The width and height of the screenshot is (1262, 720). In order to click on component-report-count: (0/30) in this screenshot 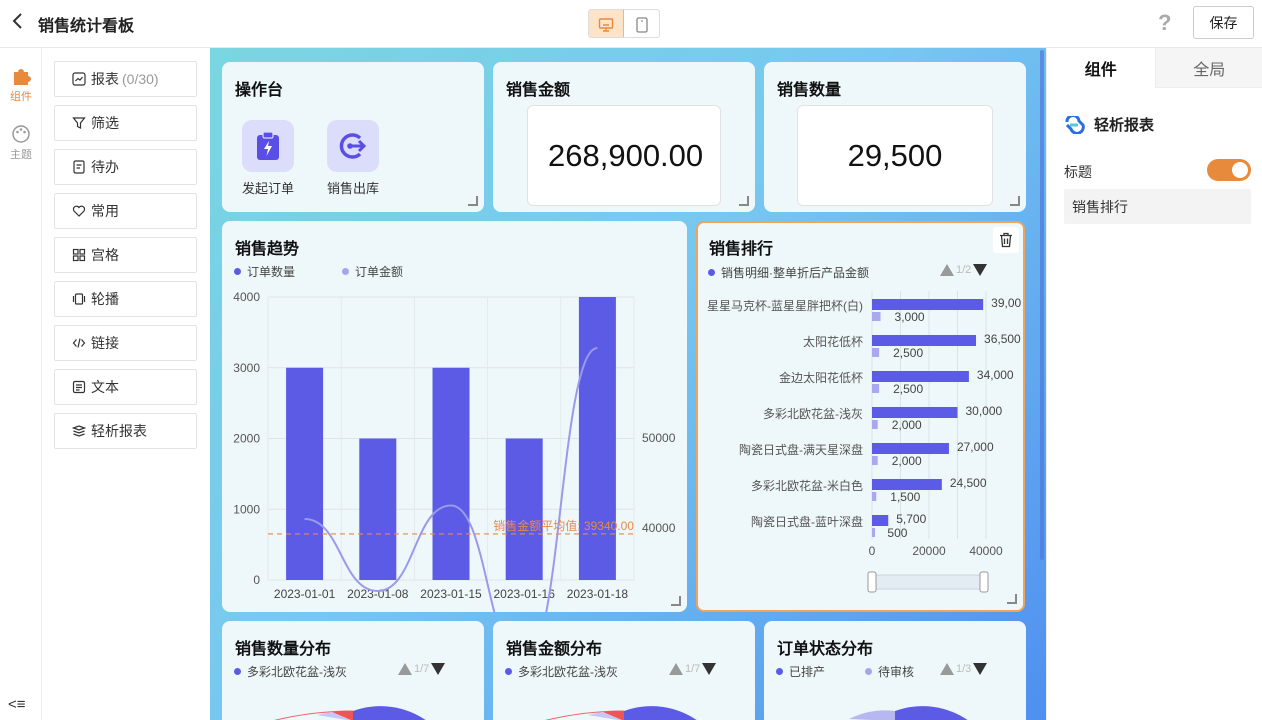, I will do `click(140, 79)`.